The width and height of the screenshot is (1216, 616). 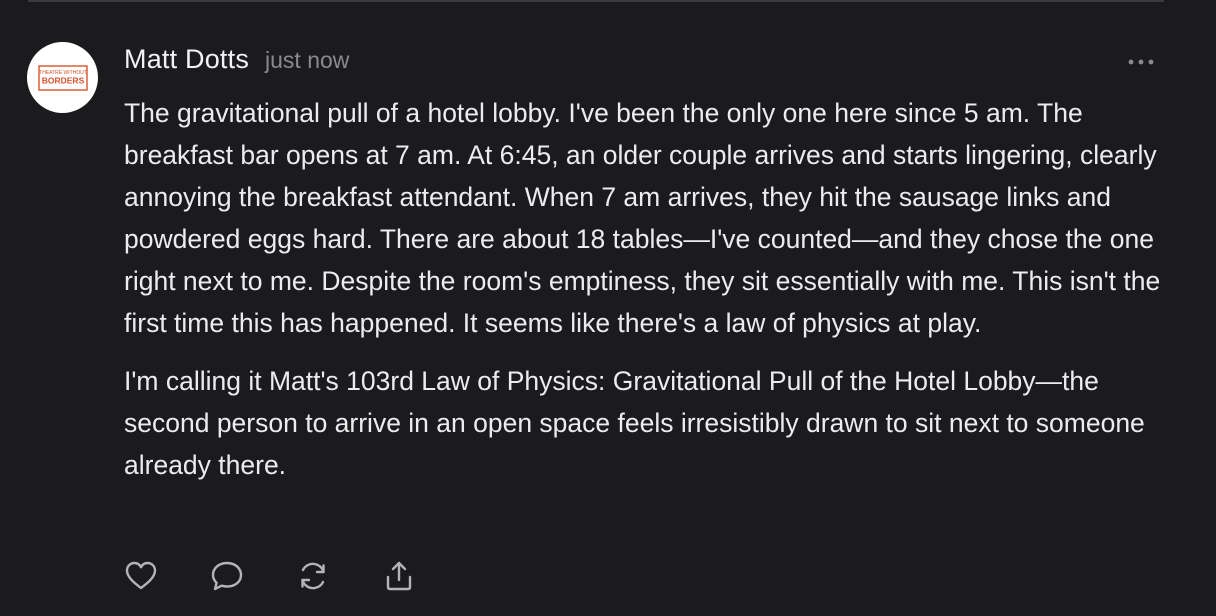 I want to click on ellipsis-icon, so click(x=1141, y=62).